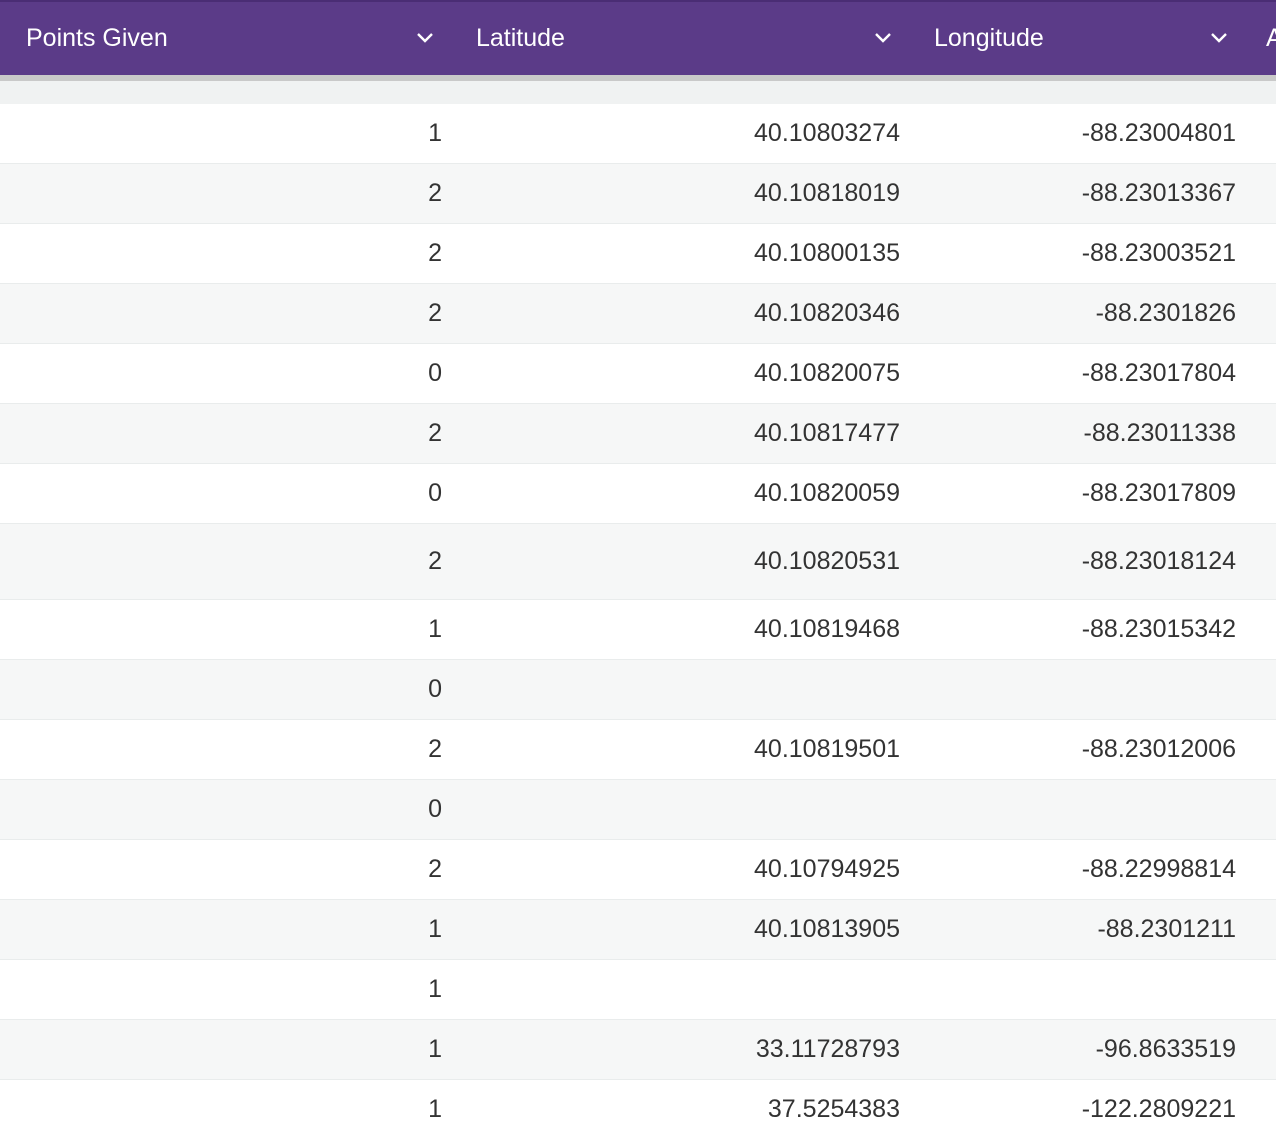 The height and width of the screenshot is (1134, 1276). What do you see at coordinates (680, 869) in the screenshot?
I see `latitude-cell: 40.10794925` at bounding box center [680, 869].